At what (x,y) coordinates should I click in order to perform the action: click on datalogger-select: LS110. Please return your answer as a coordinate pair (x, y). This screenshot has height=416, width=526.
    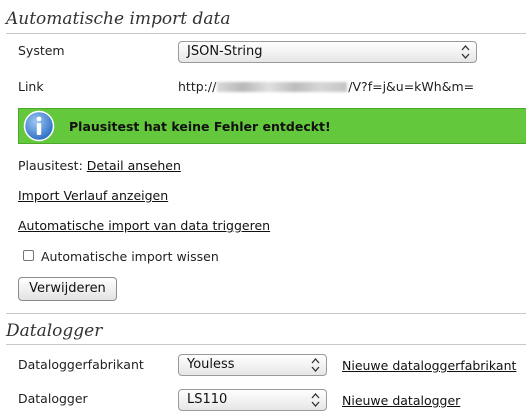
    Looking at the image, I should click on (252, 400).